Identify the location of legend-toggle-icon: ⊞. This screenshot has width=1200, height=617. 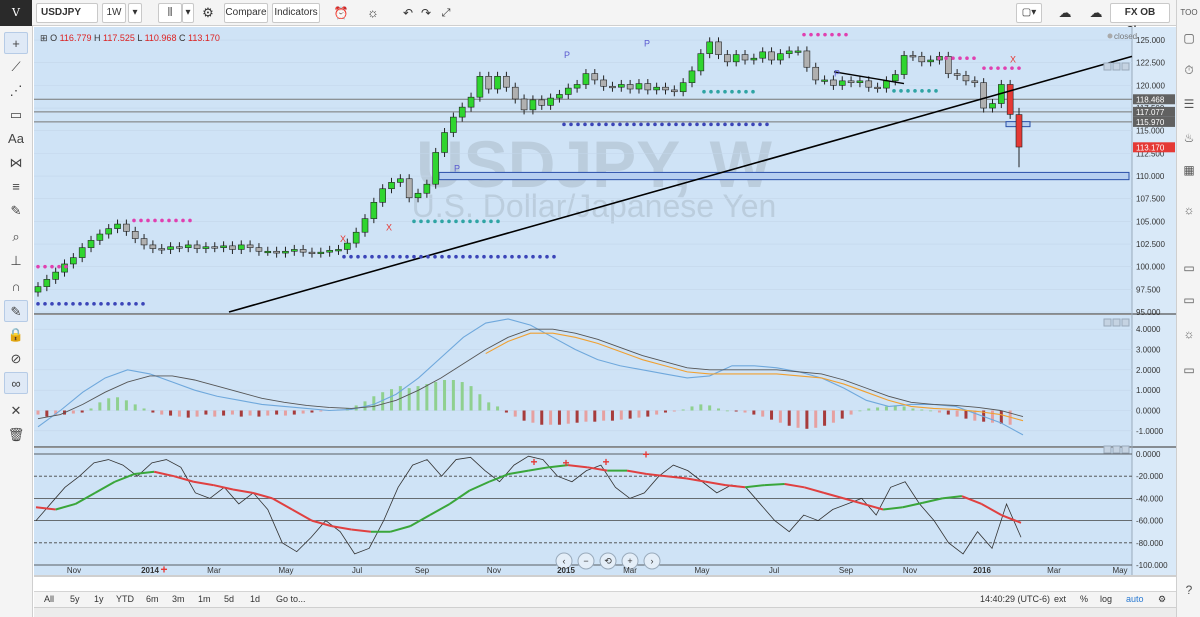
(44, 38).